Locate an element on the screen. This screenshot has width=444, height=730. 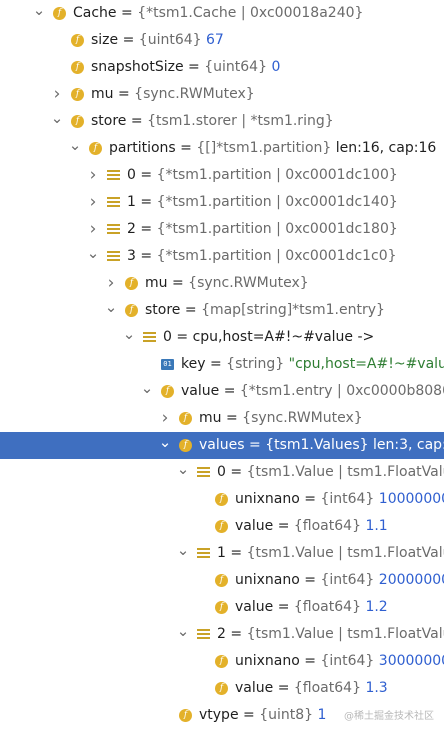
tree-row-text: value = {*tsm1.entry | 0xc0000b8080} is located at coordinates (312, 391).